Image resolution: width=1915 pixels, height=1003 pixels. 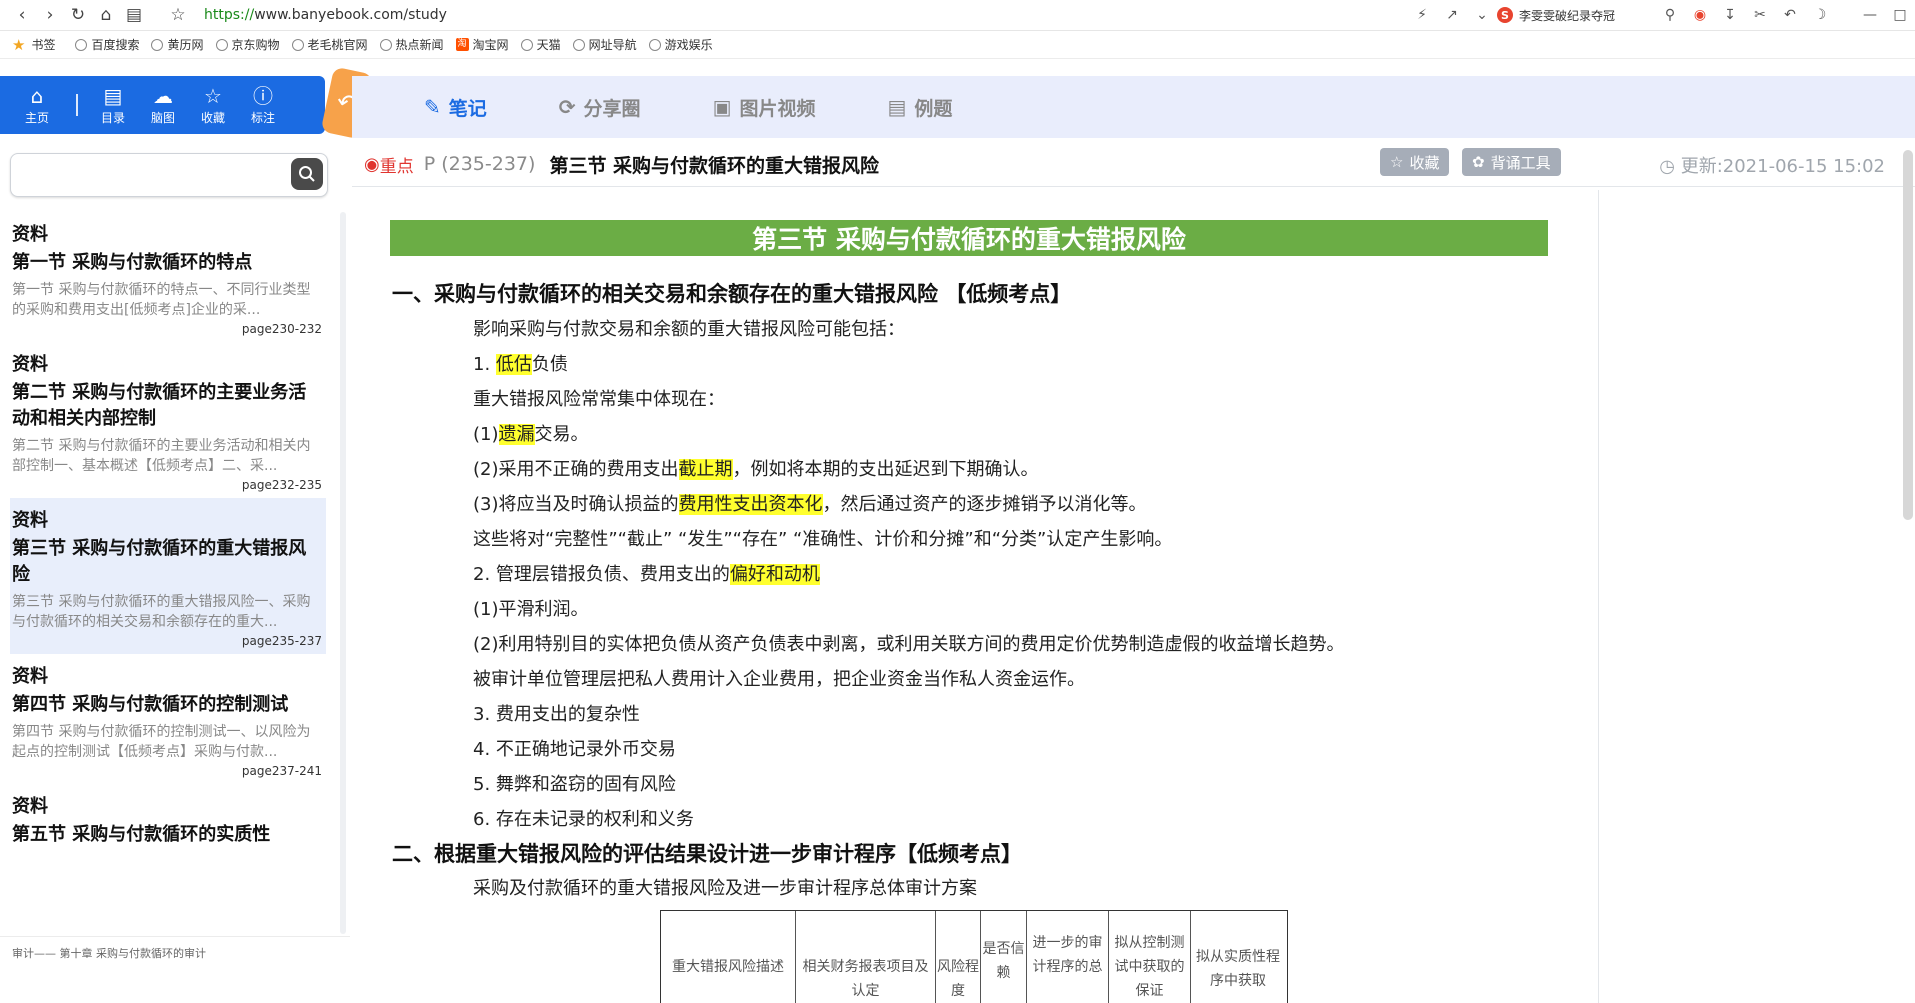 What do you see at coordinates (168, 819) in the screenshot?
I see `list-item: 资料 第五节 采购与付款循环的实质性` at bounding box center [168, 819].